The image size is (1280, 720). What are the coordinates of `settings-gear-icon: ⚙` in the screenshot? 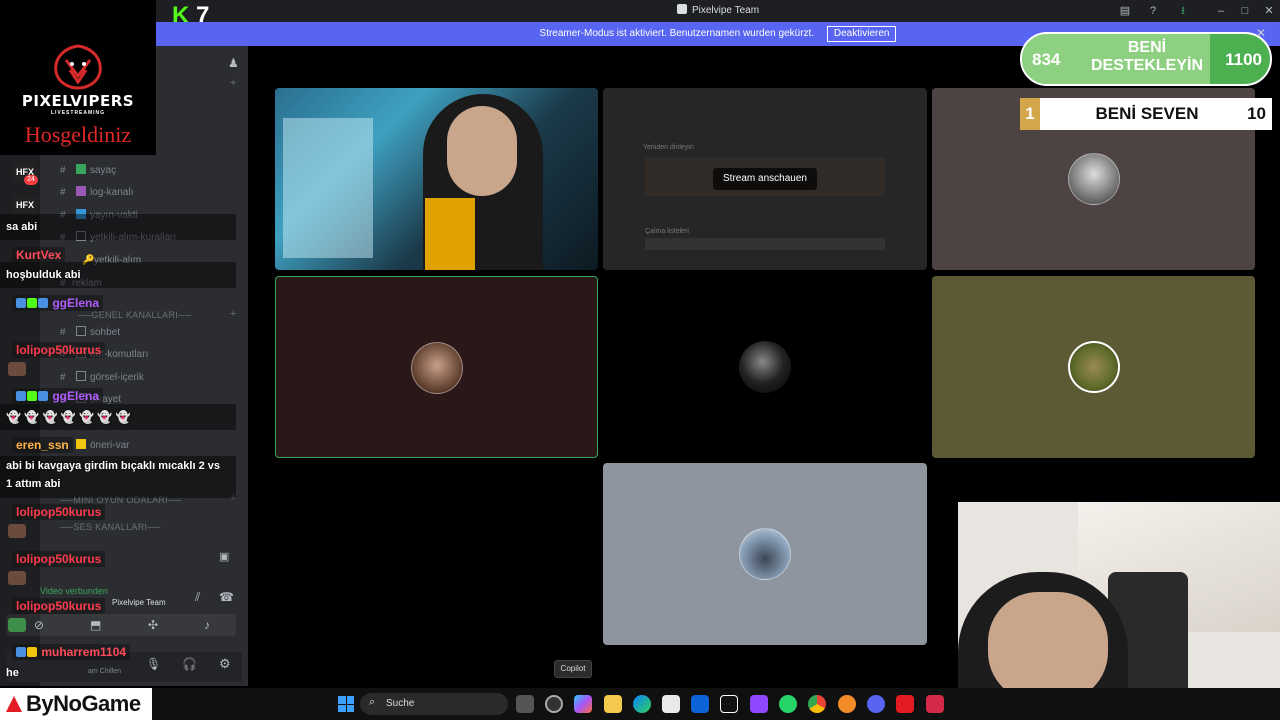 It's located at (225, 664).